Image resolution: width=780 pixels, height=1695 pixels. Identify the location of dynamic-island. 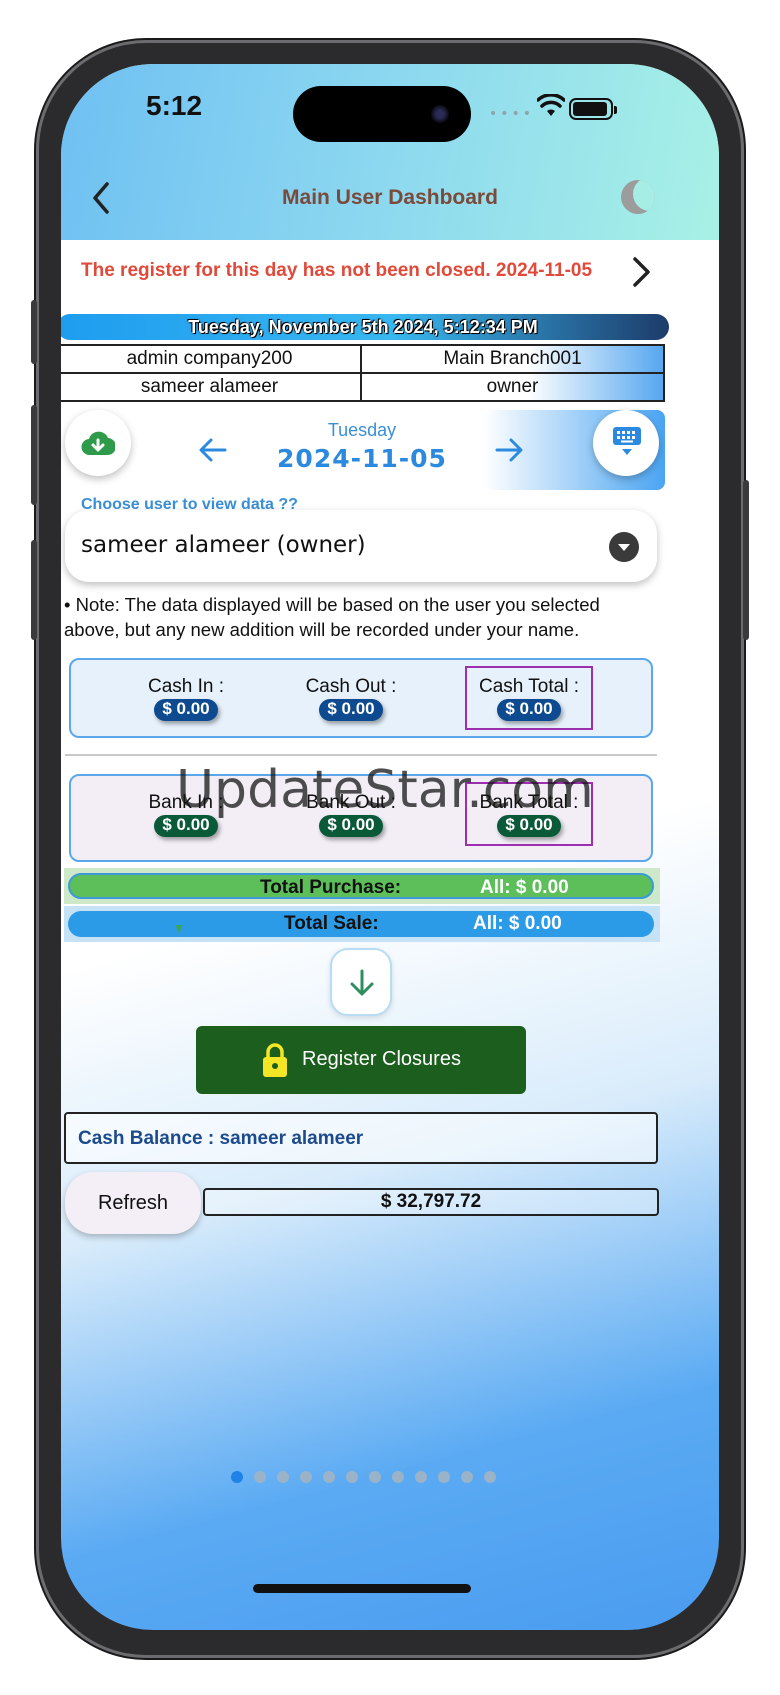
(382, 114).